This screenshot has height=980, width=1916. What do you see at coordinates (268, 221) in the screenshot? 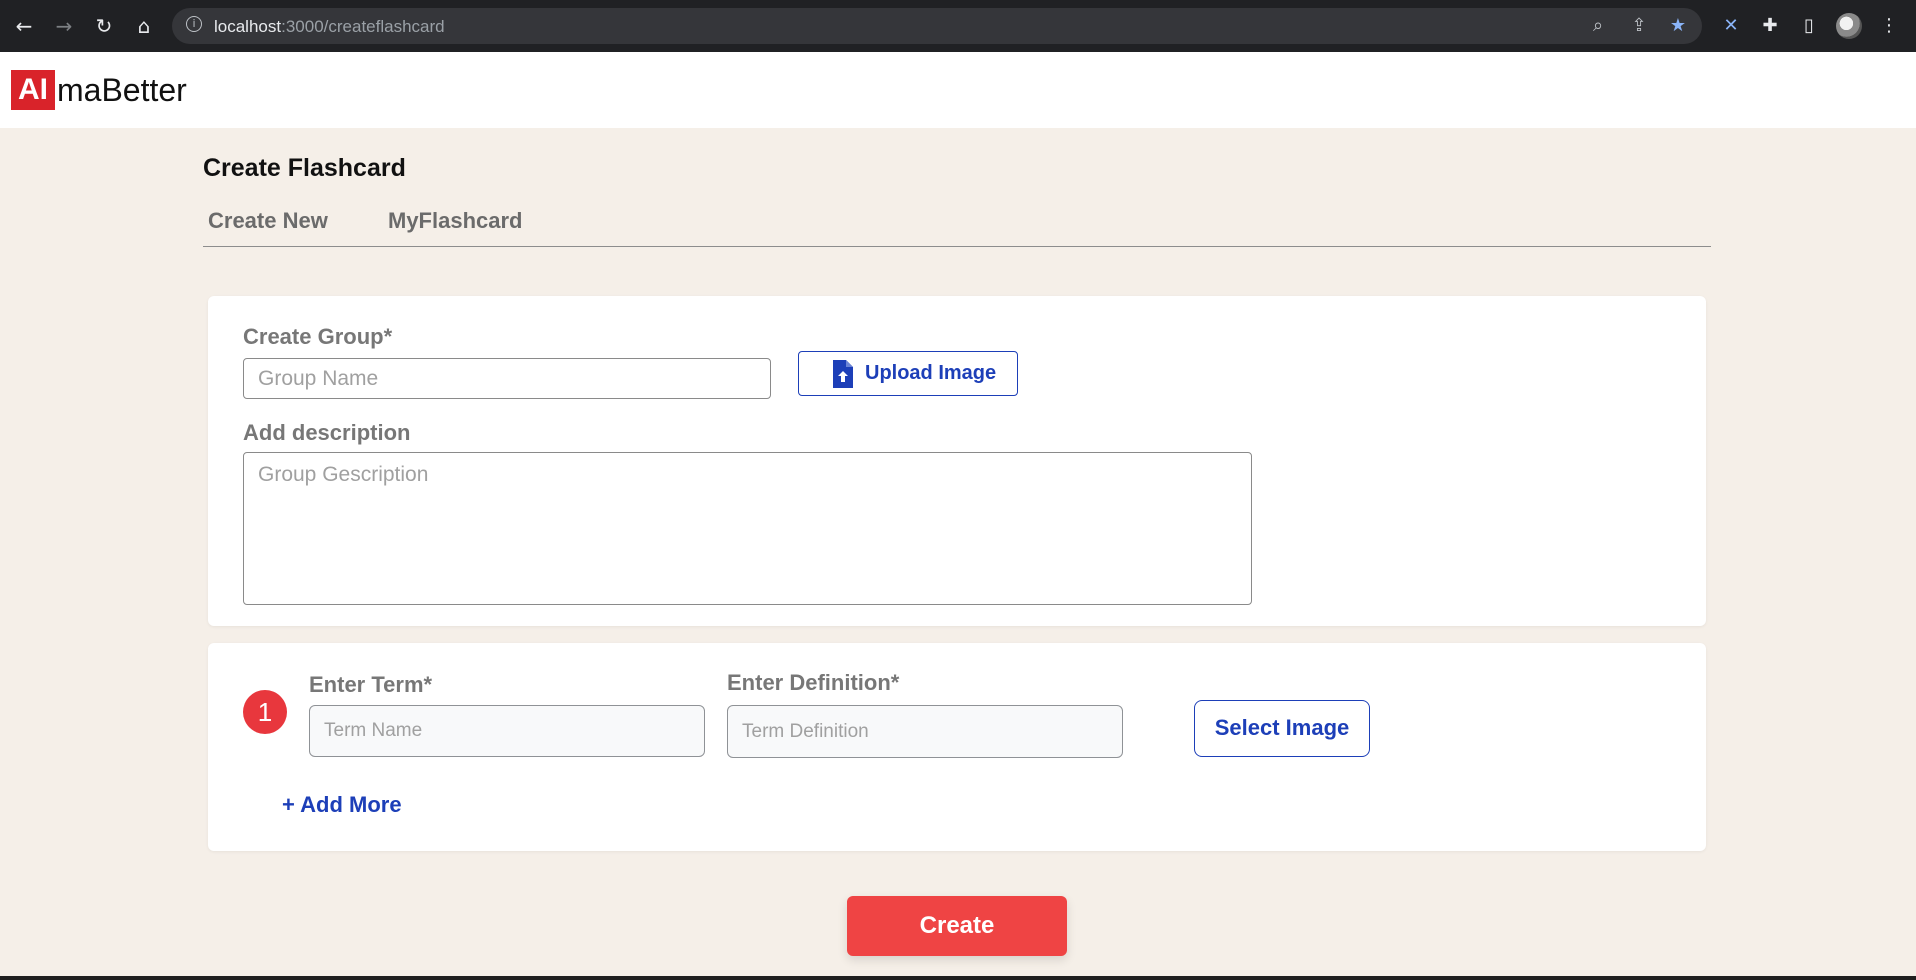
I see `tab-create-new: Create New` at bounding box center [268, 221].